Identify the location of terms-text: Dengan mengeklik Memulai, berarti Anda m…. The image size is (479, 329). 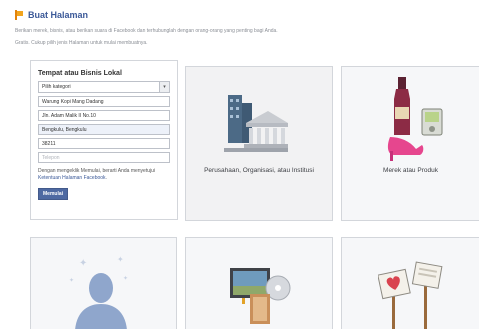
(104, 175).